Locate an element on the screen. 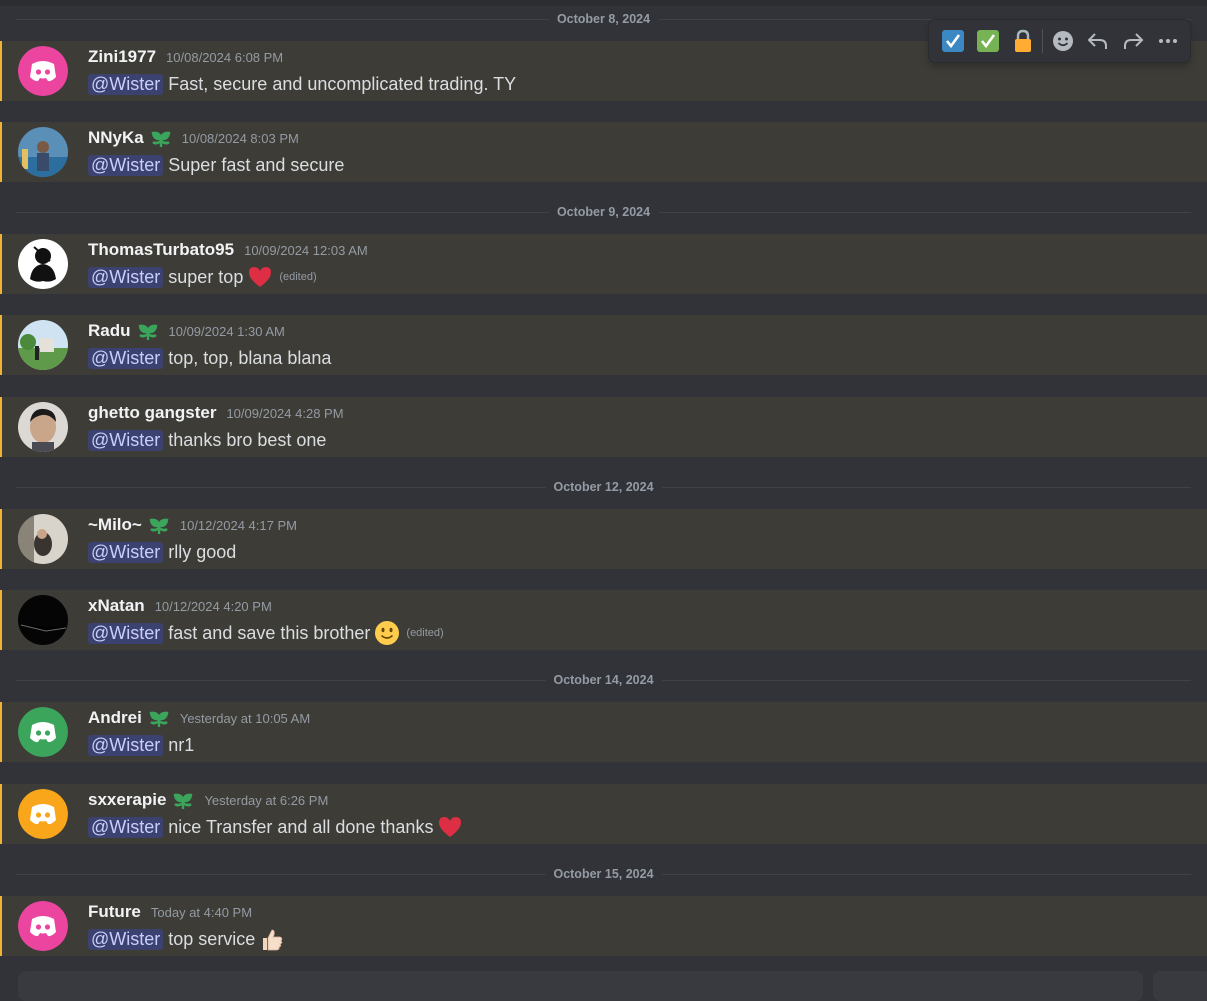 The image size is (1207, 1001). username: ghetto gangster is located at coordinates (152, 413).